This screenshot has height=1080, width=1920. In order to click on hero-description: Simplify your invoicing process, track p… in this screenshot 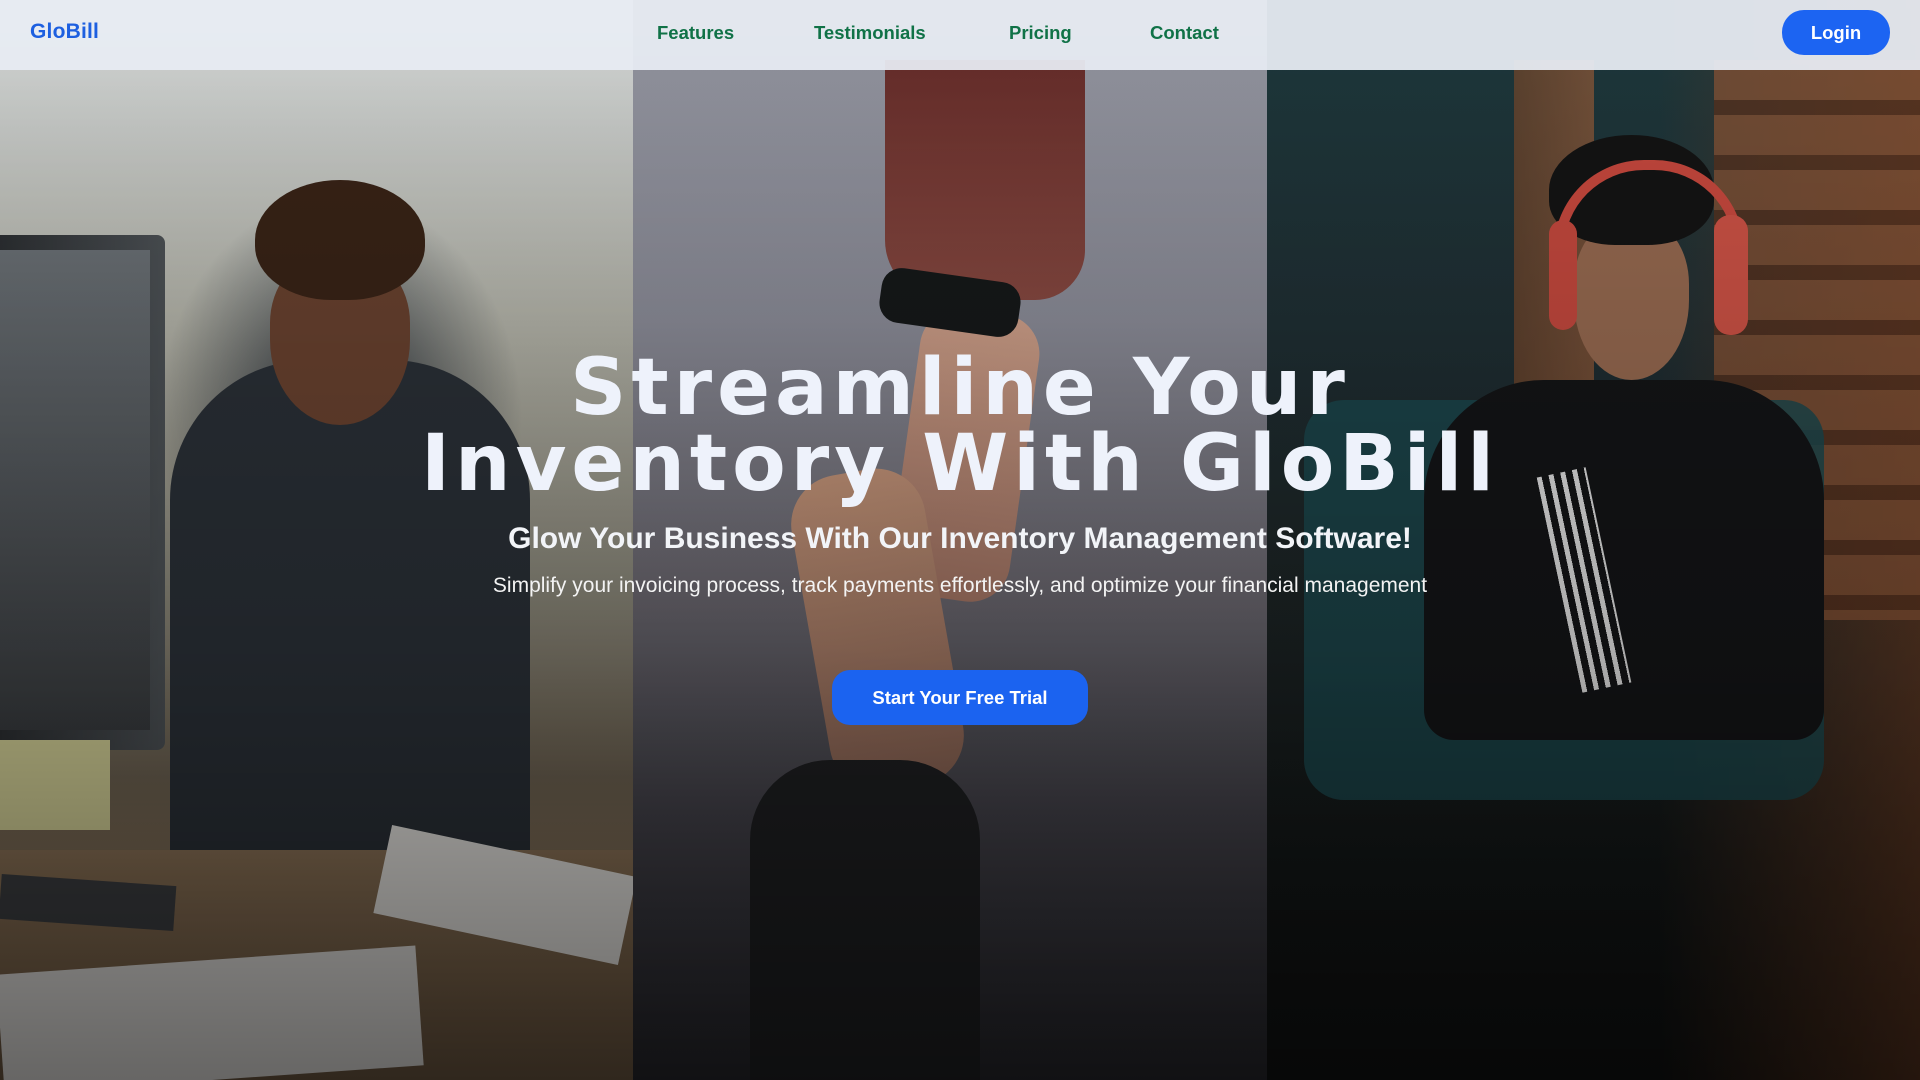, I will do `click(960, 585)`.